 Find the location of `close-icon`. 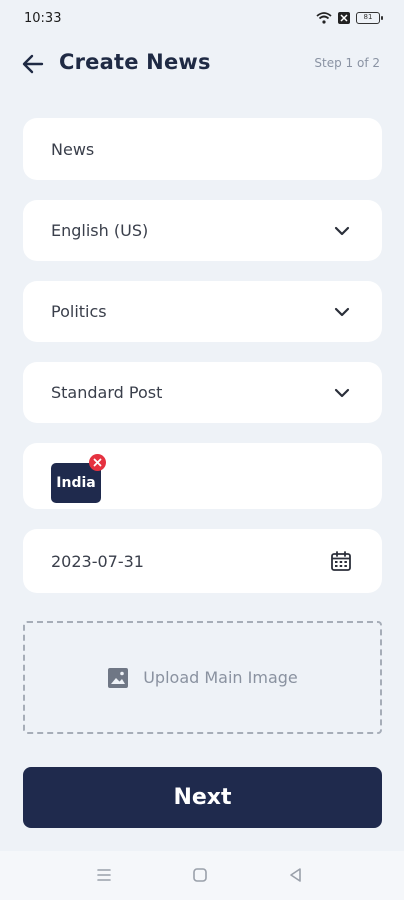

close-icon is located at coordinates (97, 462).